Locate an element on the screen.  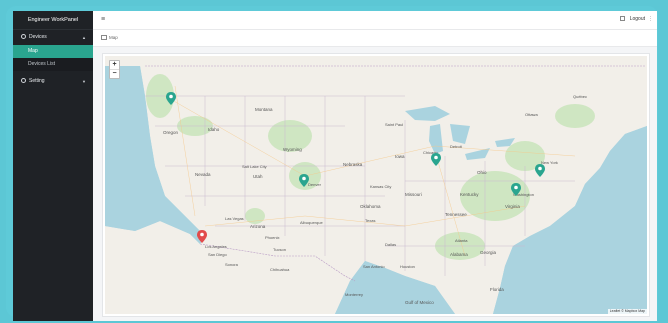
chevron-up-icon: ▲ is located at coordinates (84, 37).